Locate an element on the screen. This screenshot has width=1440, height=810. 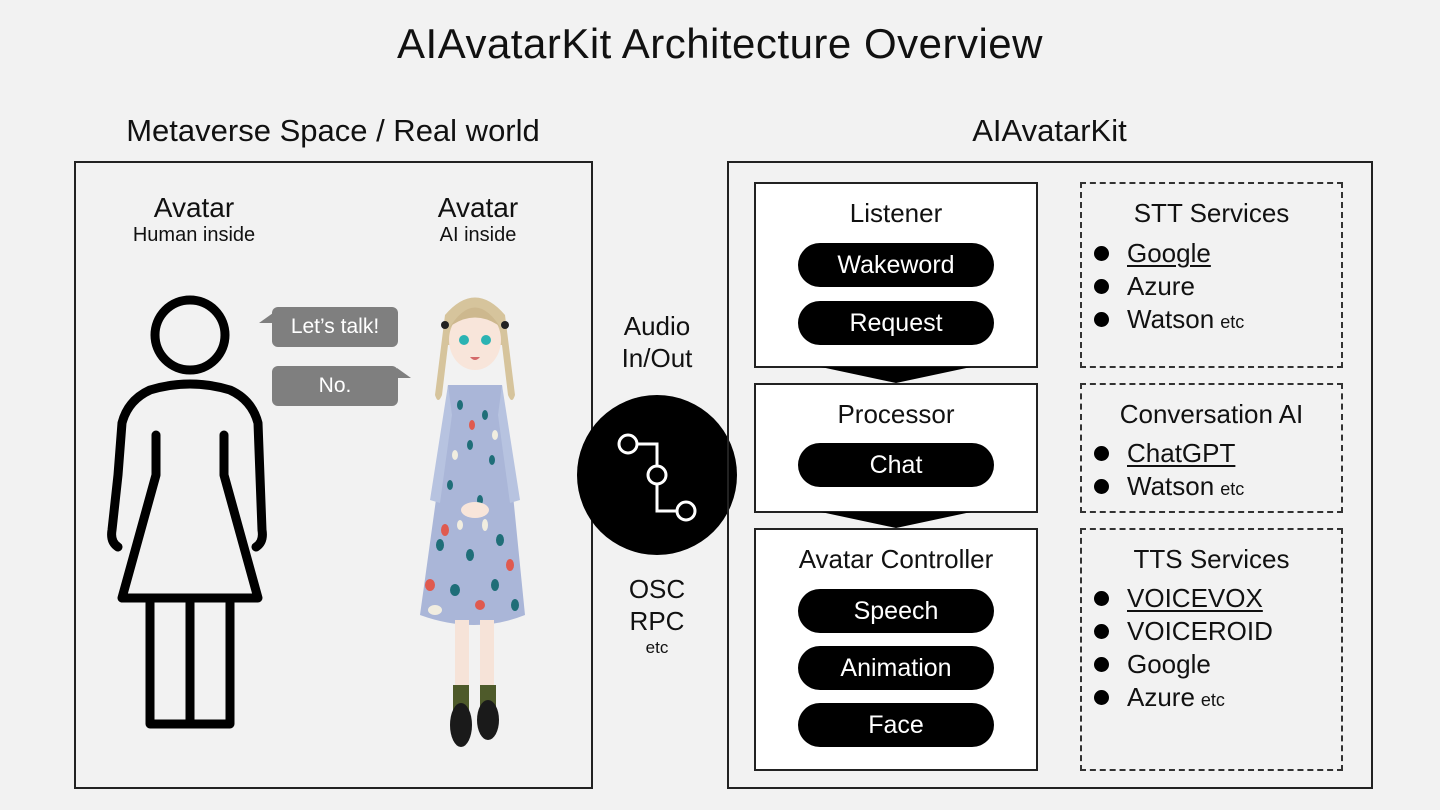
conversation-ai-list: ChatGPT Watson etc is located at coordinates (1169, 470).